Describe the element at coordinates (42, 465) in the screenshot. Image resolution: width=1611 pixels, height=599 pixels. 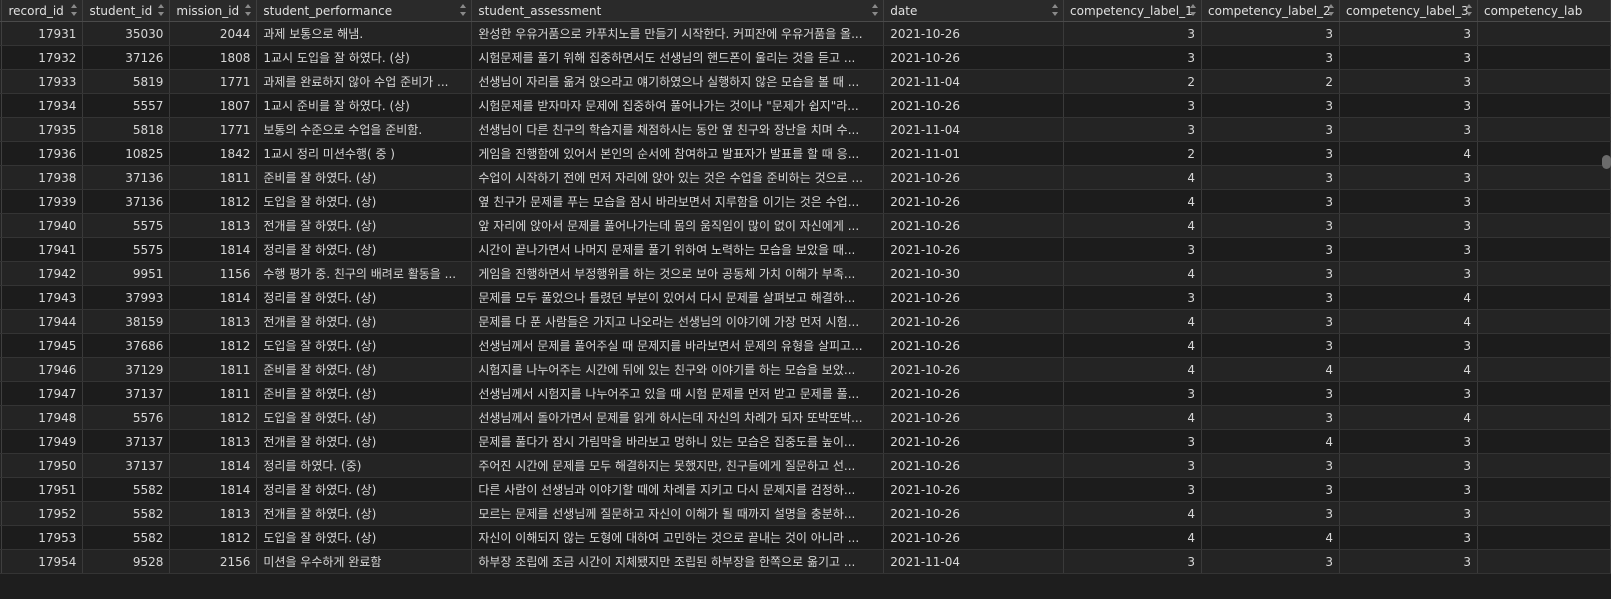
I see `cell-record-id: 17950` at that location.